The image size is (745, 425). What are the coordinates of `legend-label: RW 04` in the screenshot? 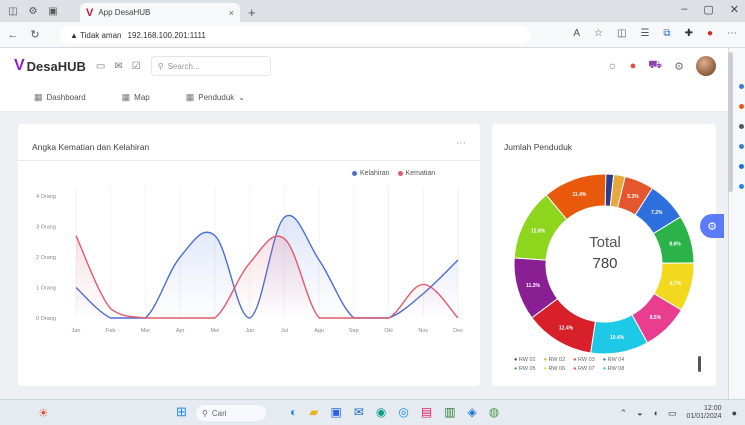 It's located at (616, 360).